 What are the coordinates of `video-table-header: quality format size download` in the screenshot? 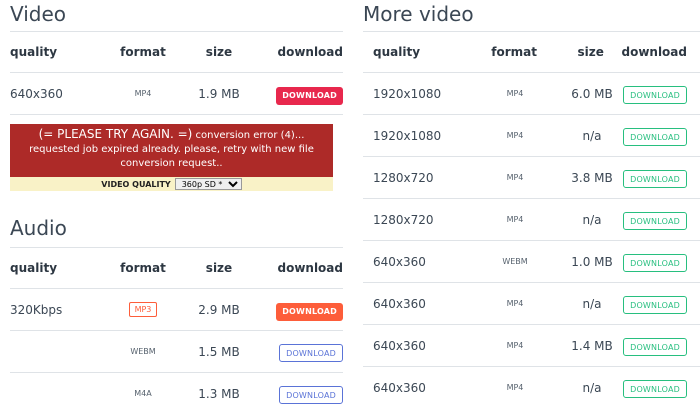 It's located at (176, 52).